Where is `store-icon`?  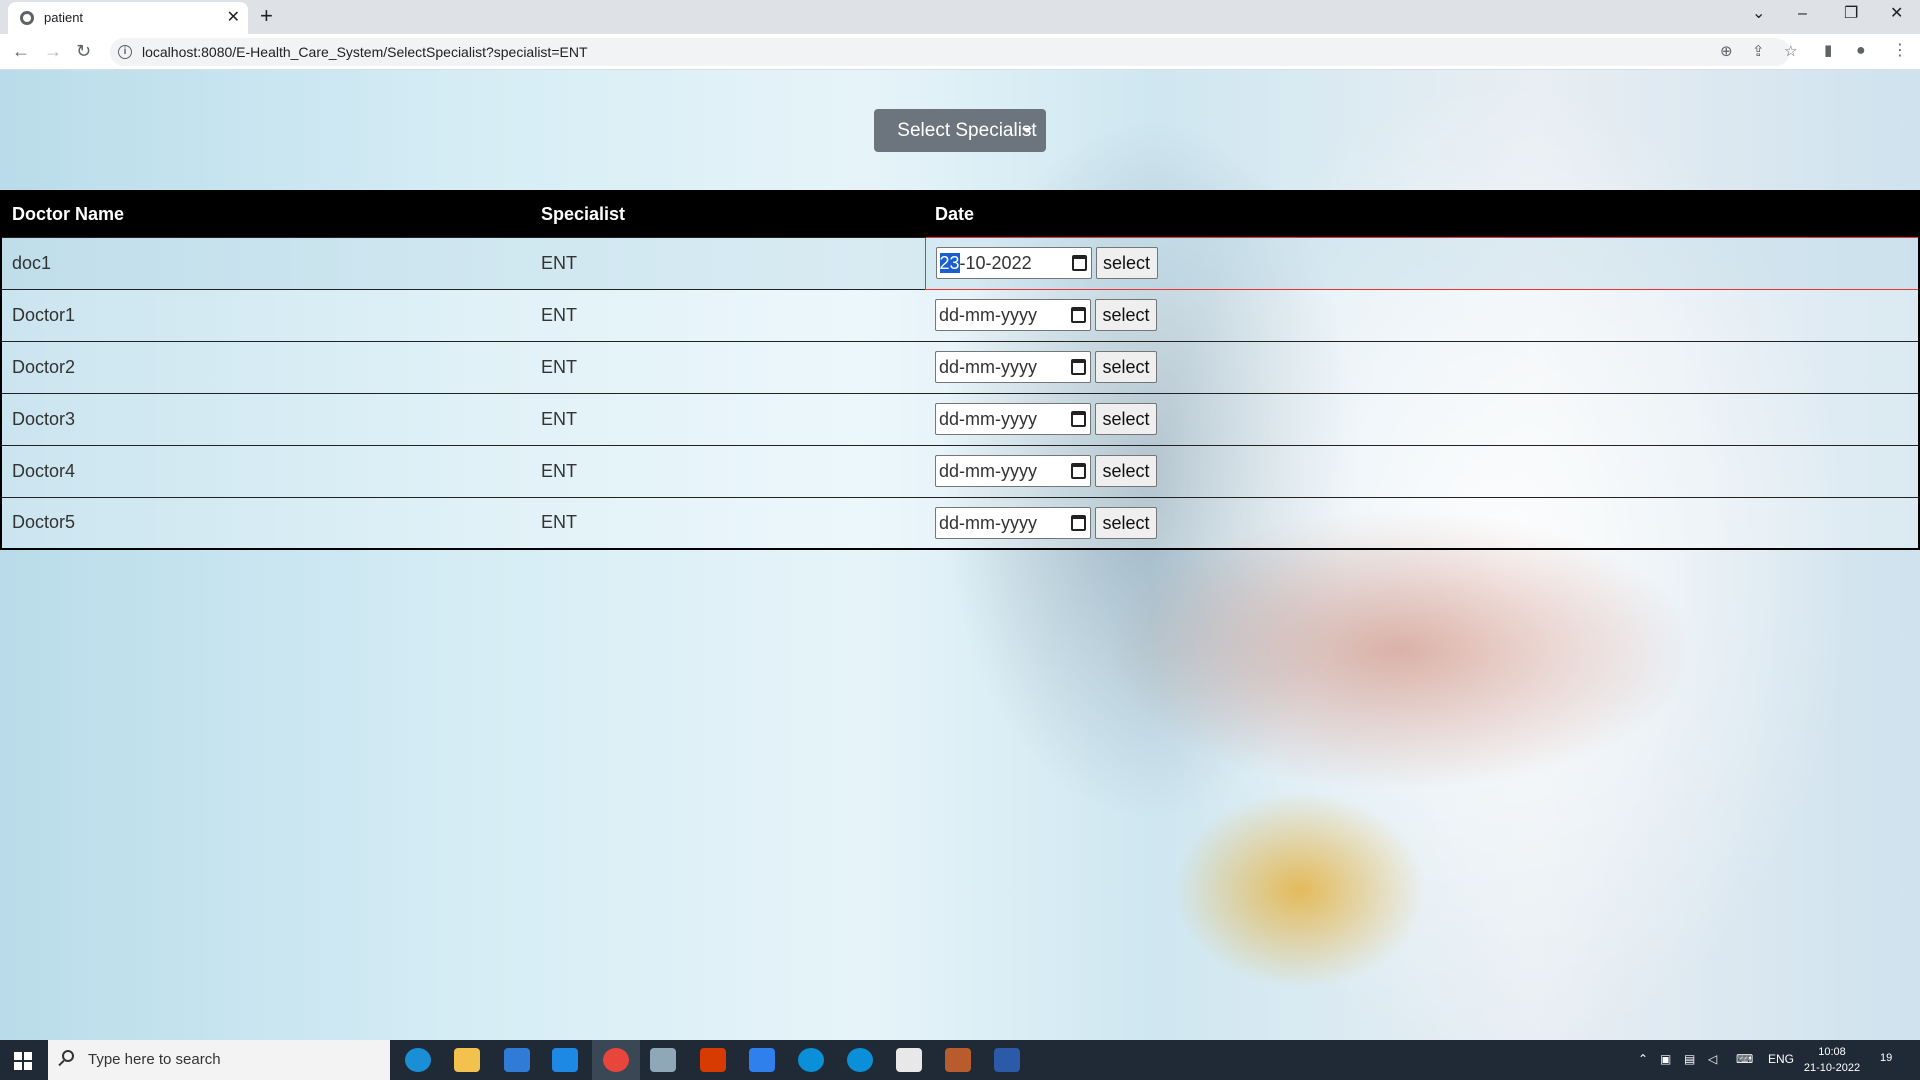
store-icon is located at coordinates (517, 1060).